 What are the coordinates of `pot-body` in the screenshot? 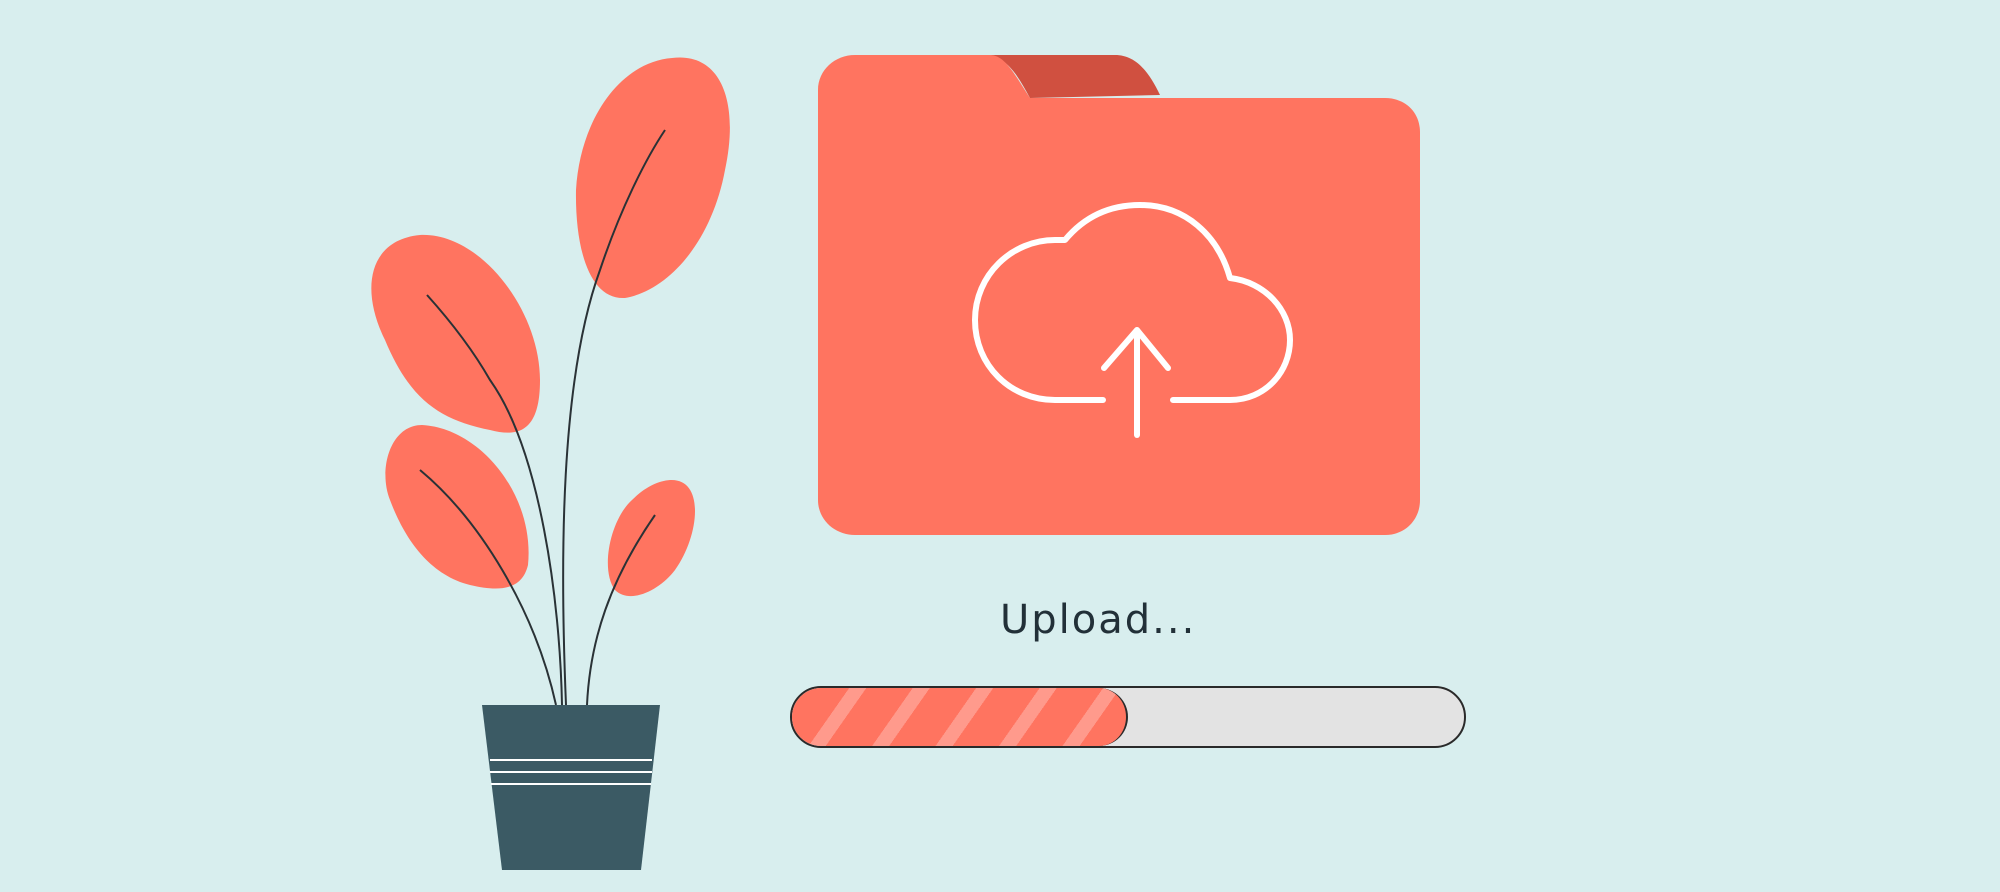 It's located at (571, 787).